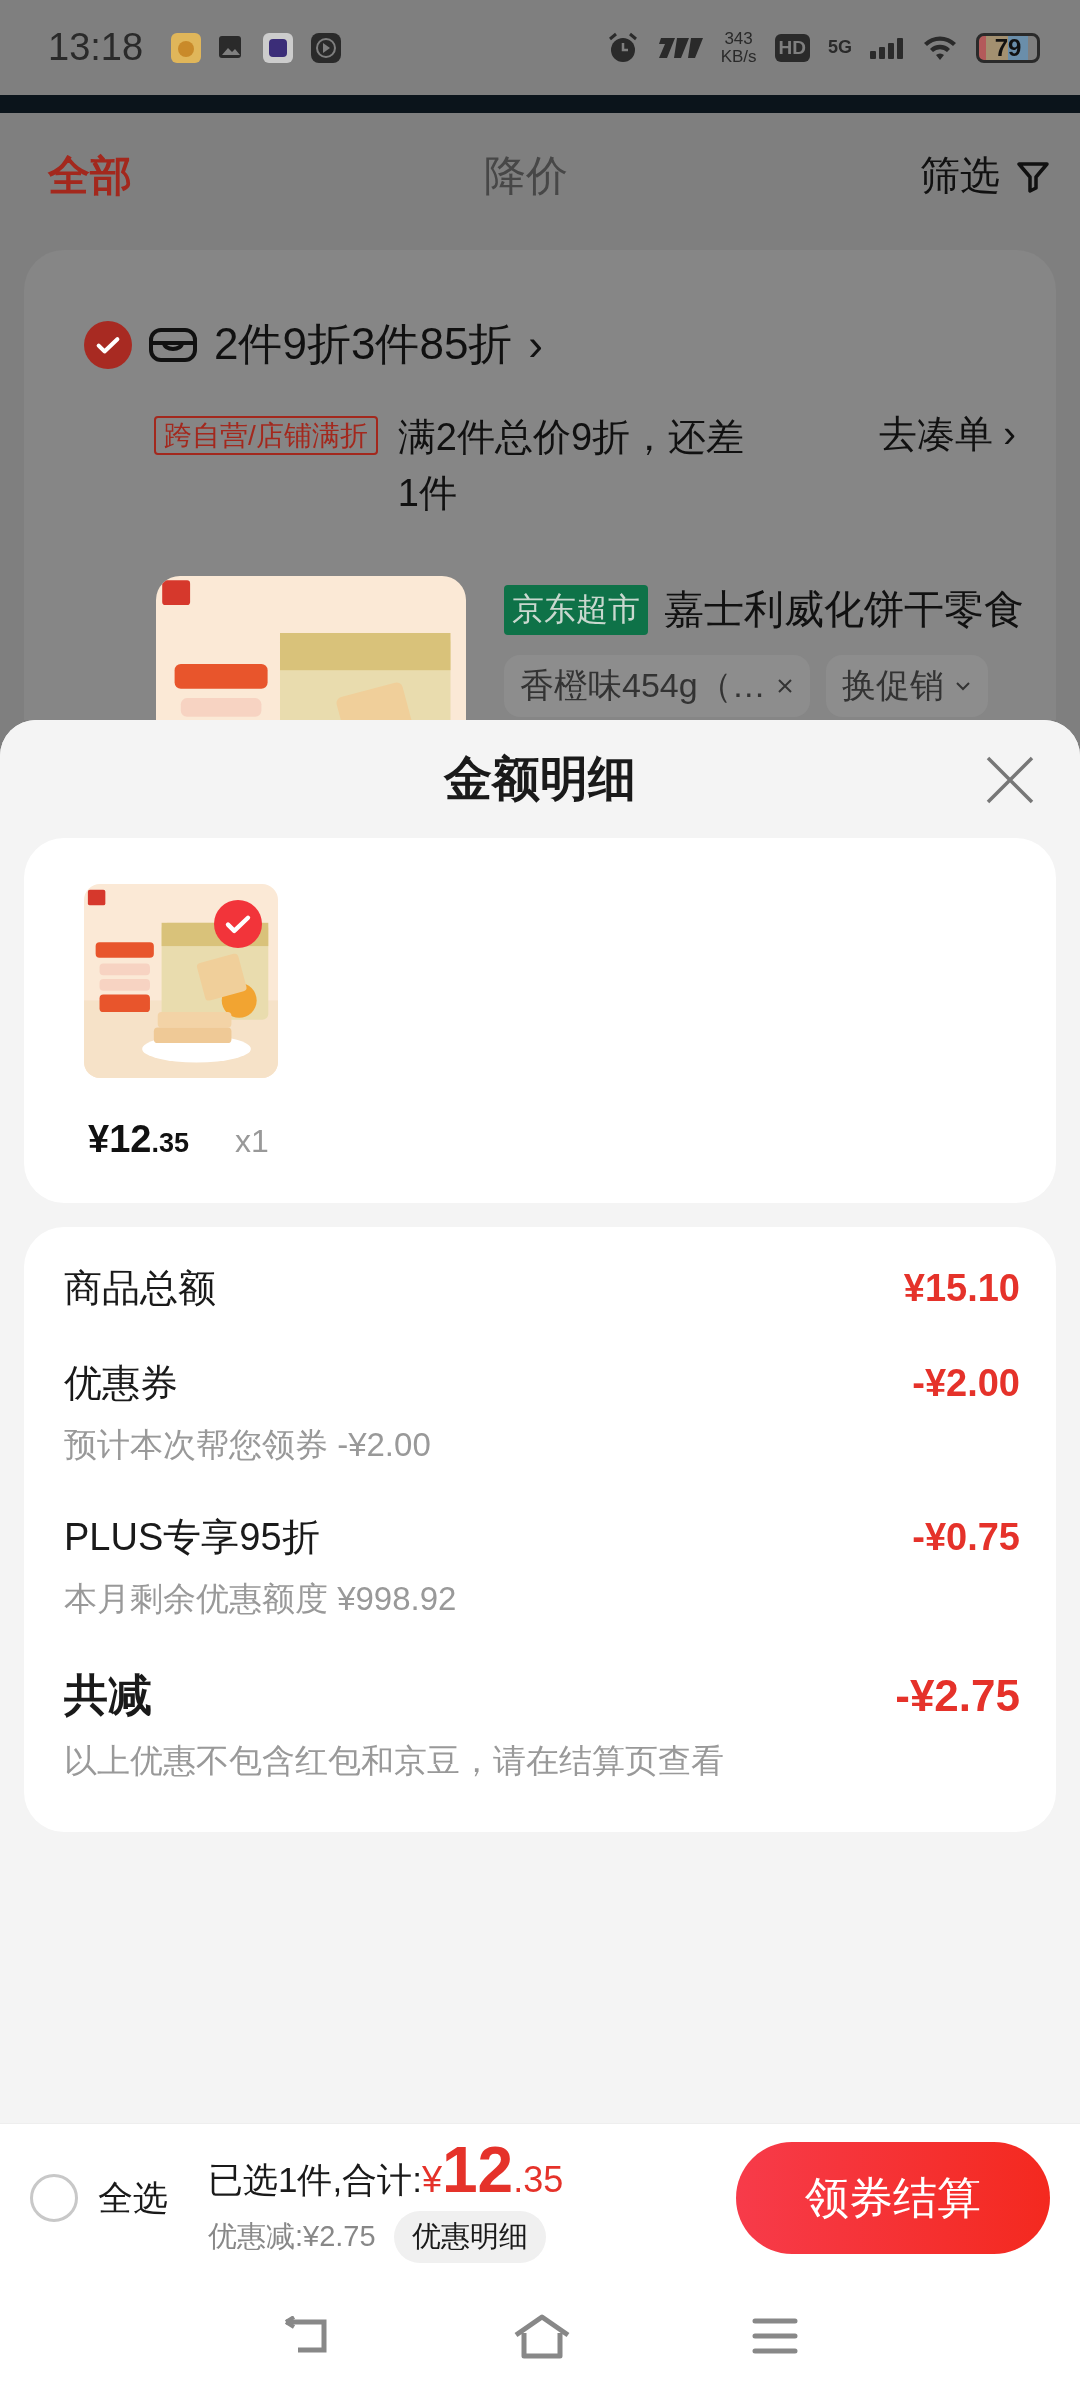 Image resolution: width=1080 pixels, height=2400 pixels. I want to click on amount-label: 商品总额, so click(140, 1288).